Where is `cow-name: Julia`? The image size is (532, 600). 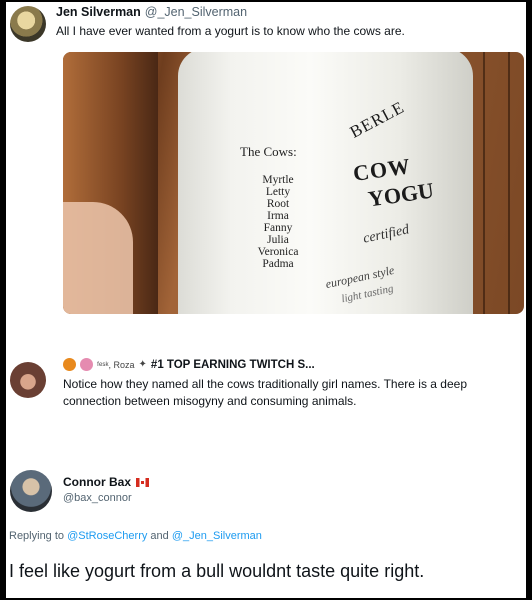 cow-name: Julia is located at coordinates (278, 240).